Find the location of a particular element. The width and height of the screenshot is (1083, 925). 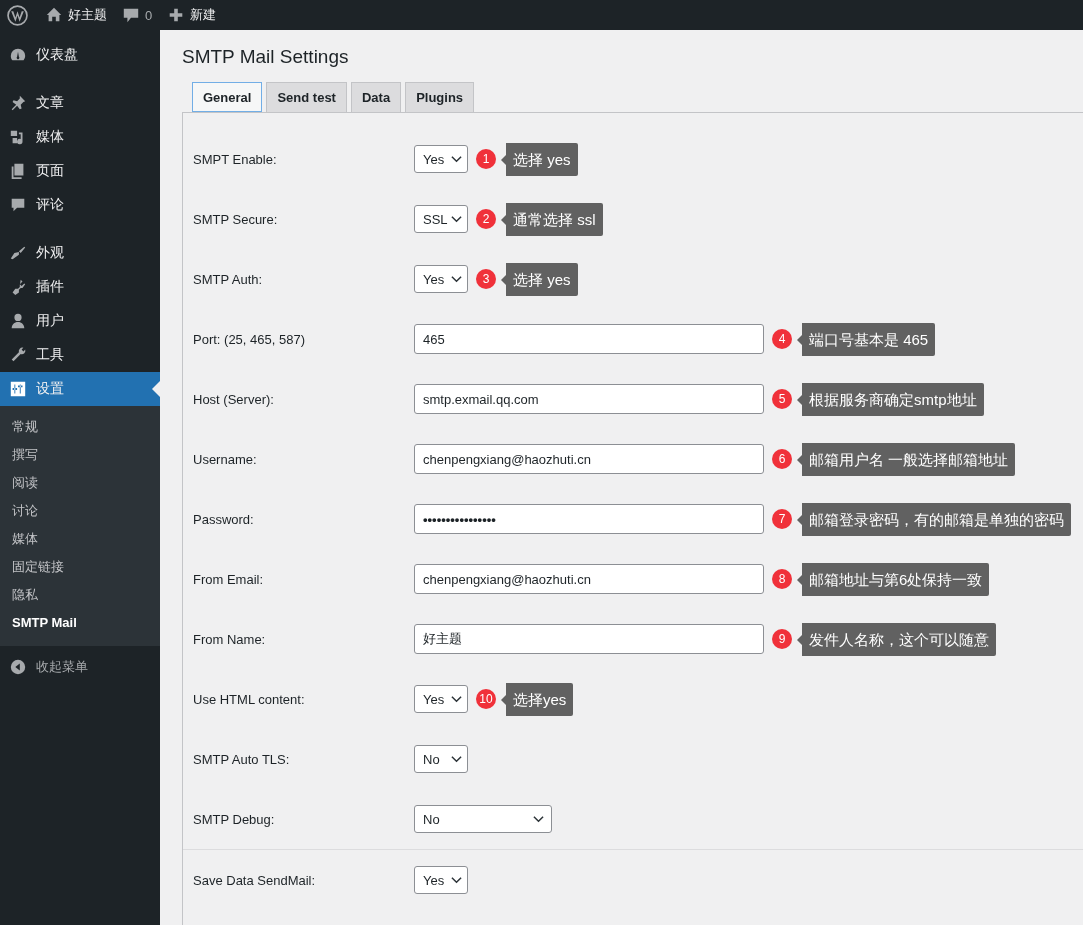

field-label: Username: is located at coordinates (225, 459).